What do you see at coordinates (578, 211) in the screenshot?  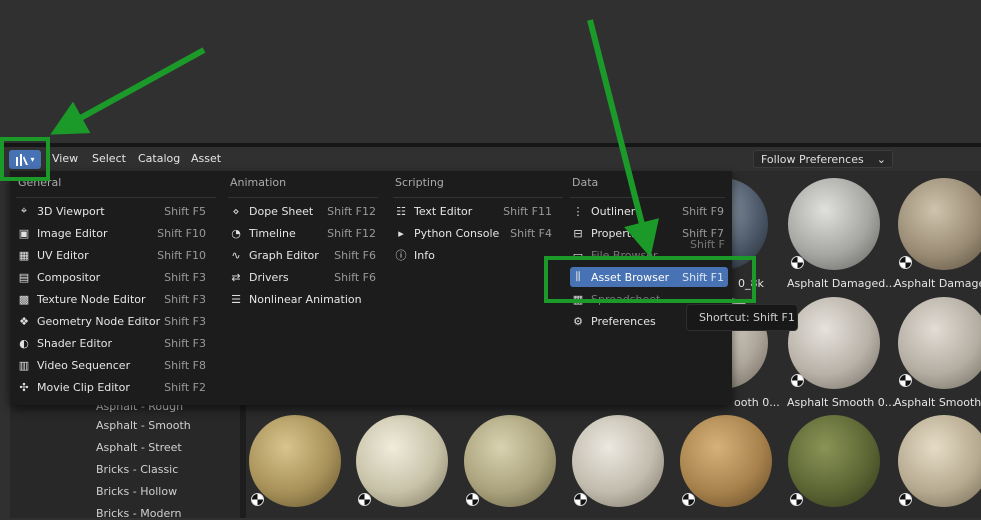 I see `outliner-icon: ⋮` at bounding box center [578, 211].